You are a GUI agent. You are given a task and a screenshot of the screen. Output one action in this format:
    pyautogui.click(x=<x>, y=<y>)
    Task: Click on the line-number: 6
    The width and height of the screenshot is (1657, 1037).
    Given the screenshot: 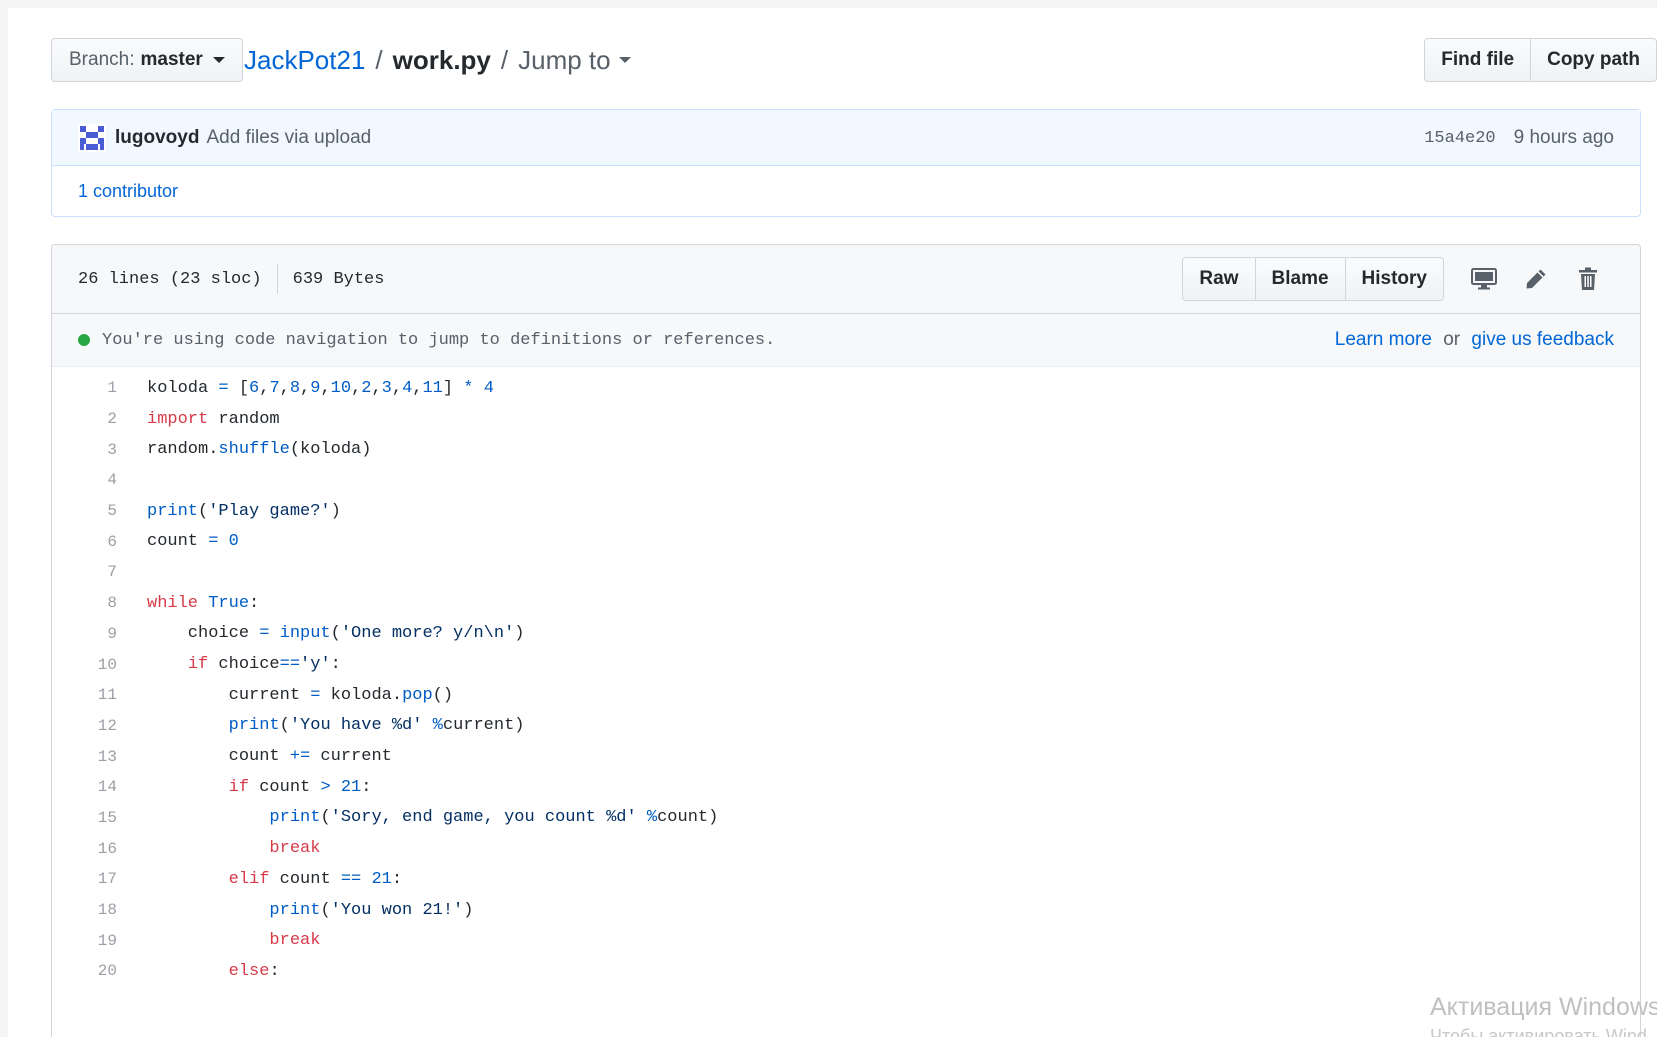 What is the action you would take?
    pyautogui.click(x=84, y=542)
    